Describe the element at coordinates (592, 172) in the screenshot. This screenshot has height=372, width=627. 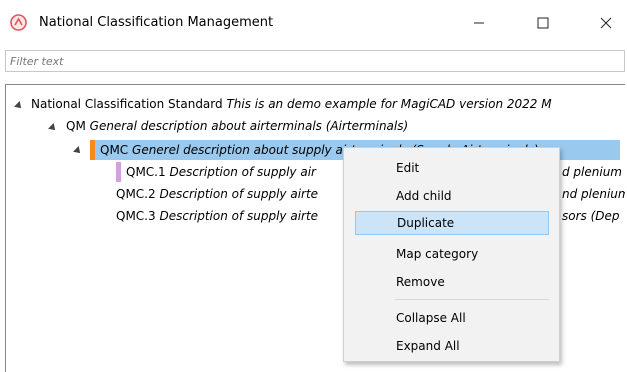
I see `node-description-overflow: d plenium` at that location.